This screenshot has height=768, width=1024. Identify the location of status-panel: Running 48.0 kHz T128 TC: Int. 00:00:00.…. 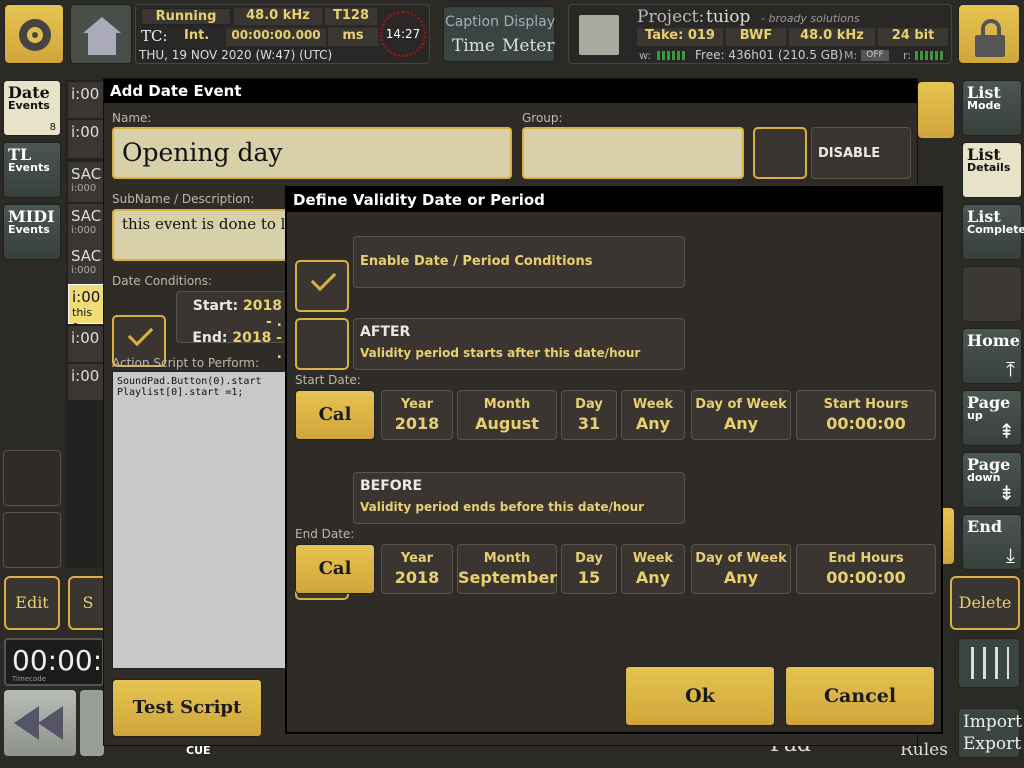
(282, 34).